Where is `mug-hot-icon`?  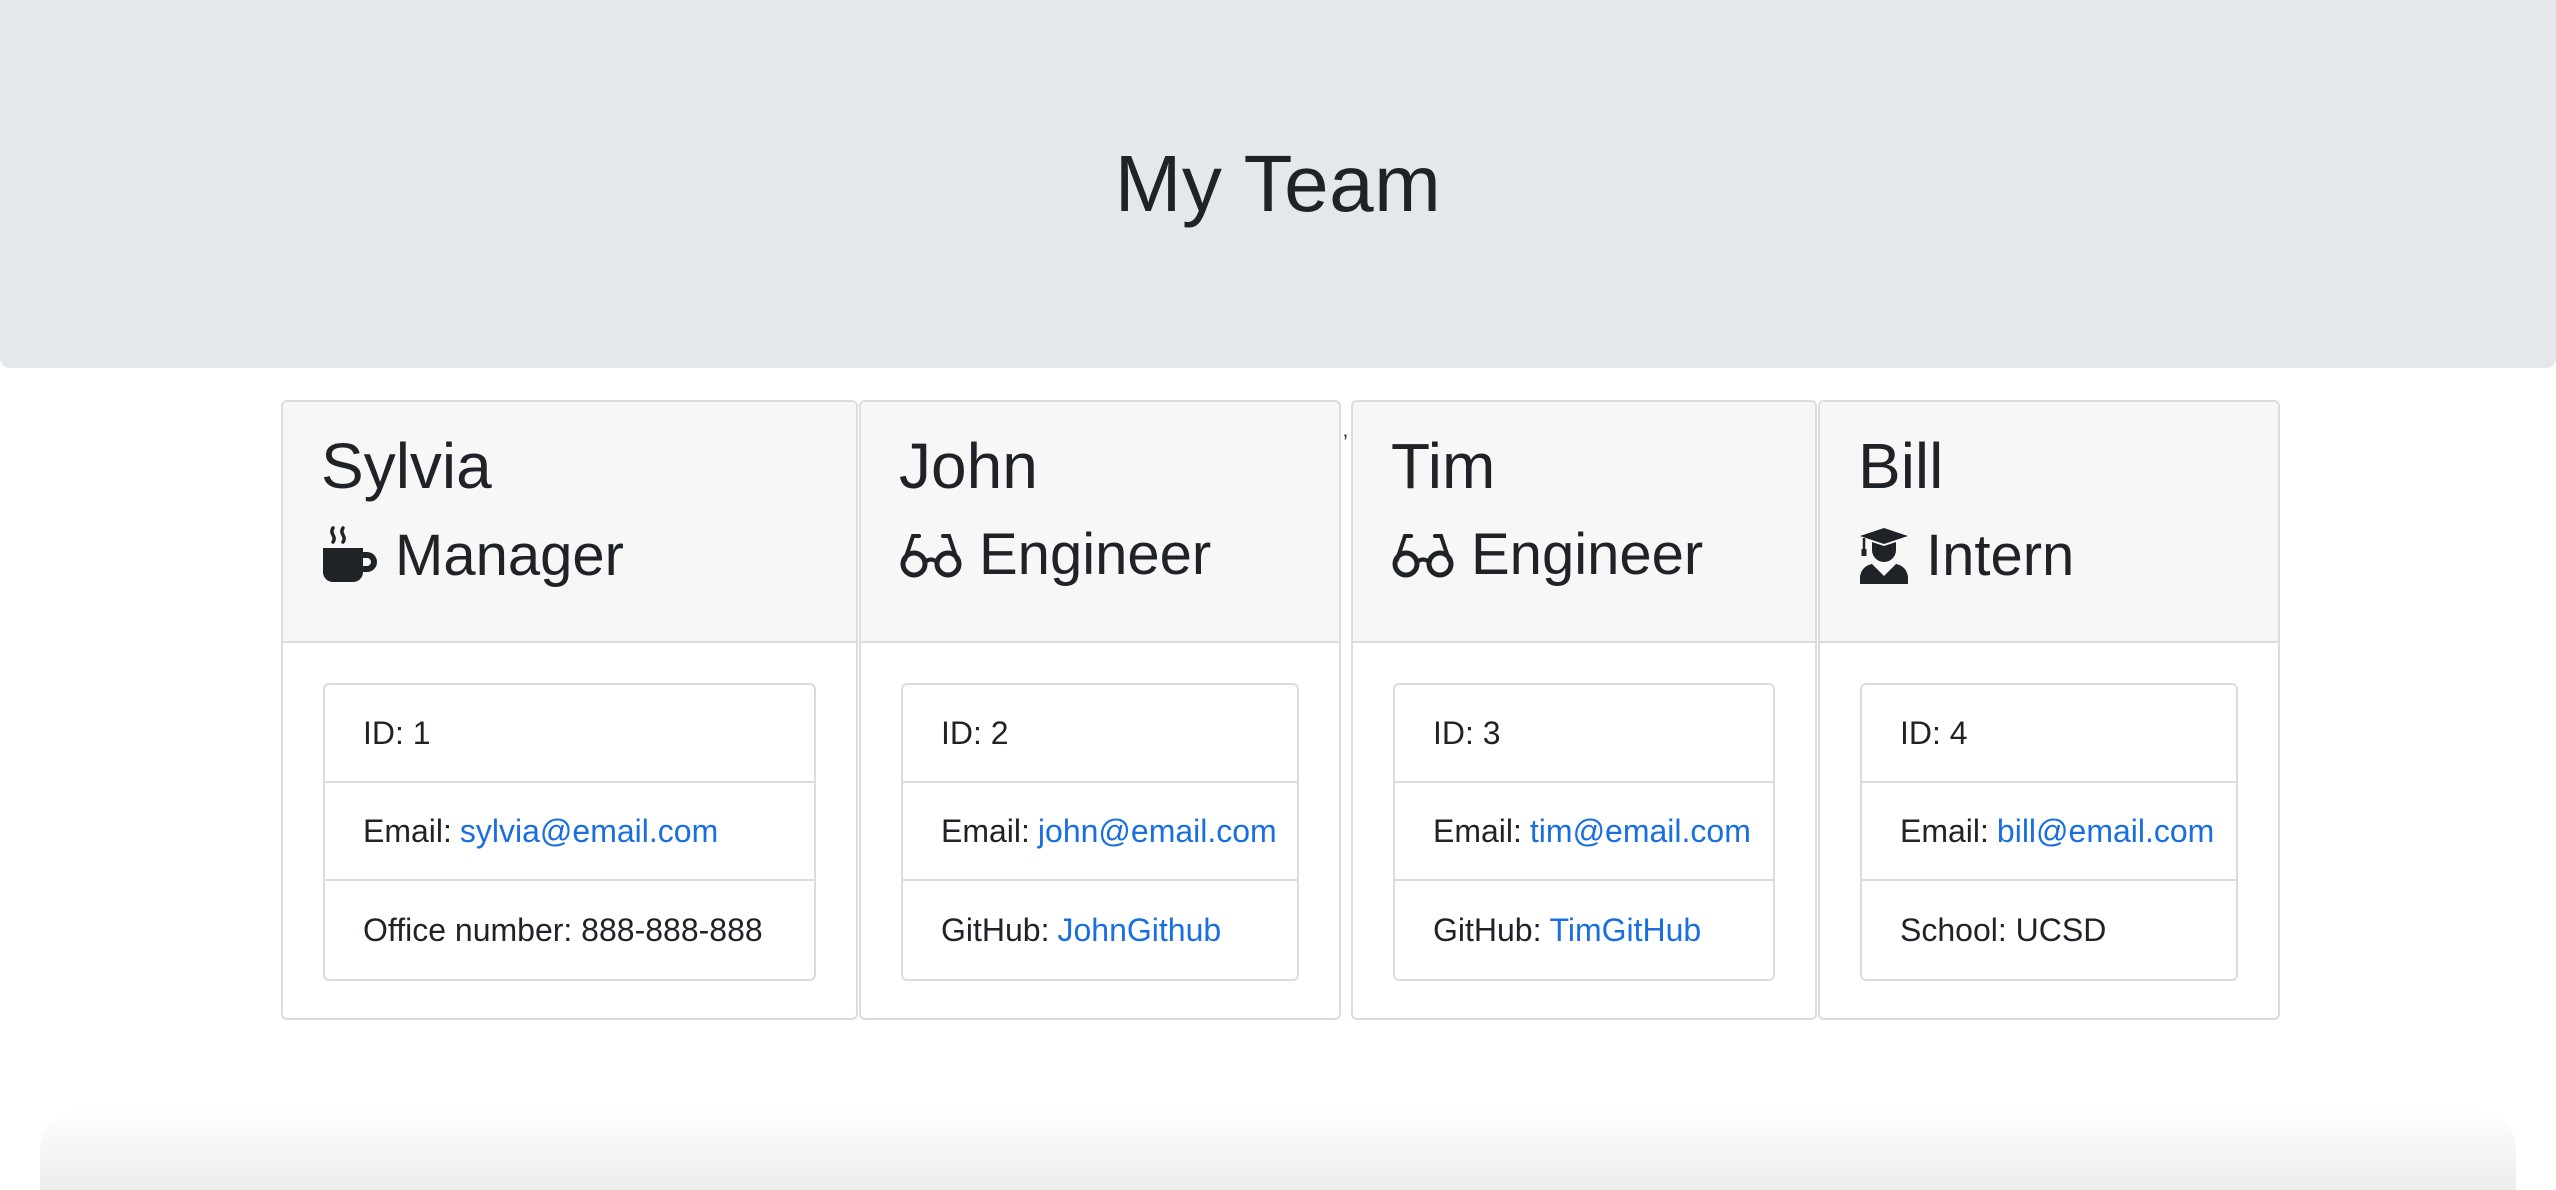 mug-hot-icon is located at coordinates (350, 556).